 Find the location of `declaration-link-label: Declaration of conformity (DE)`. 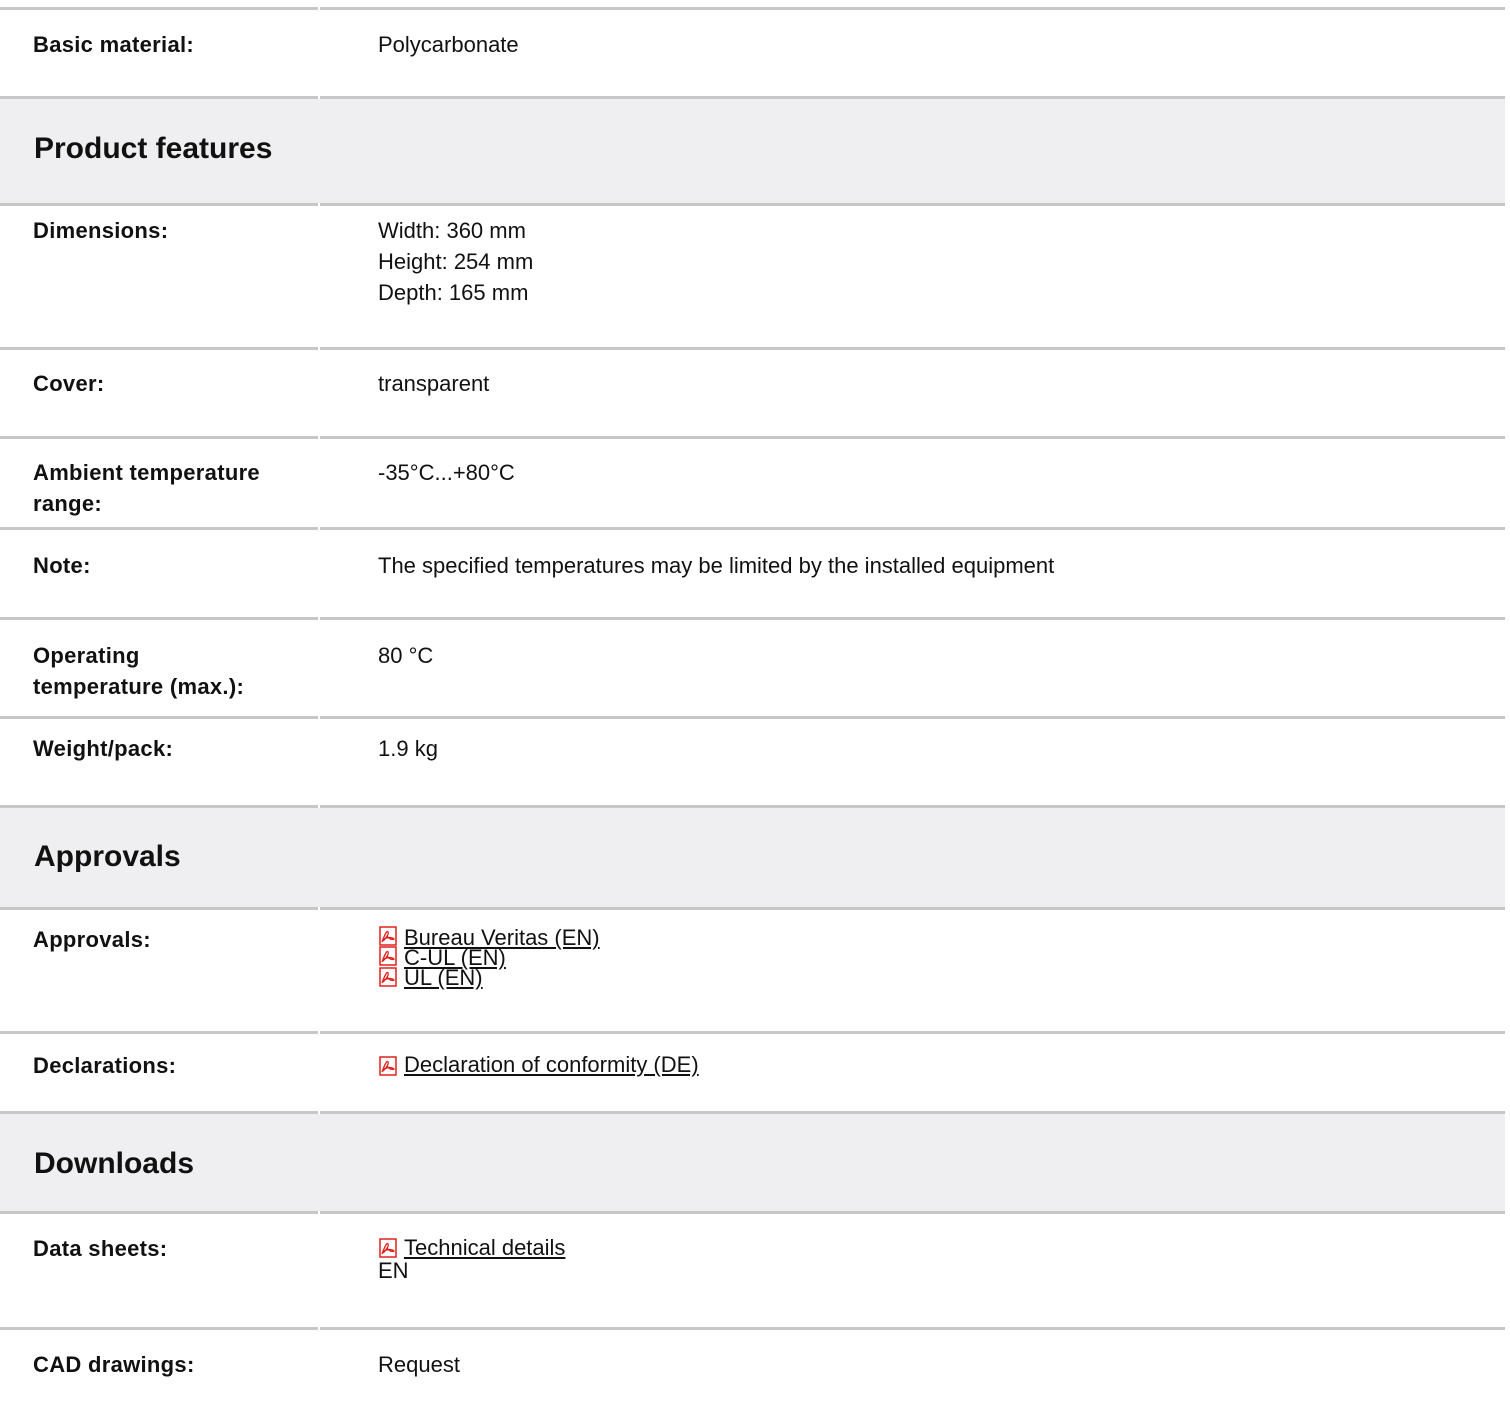

declaration-link-label: Declaration of conformity (DE) is located at coordinates (551, 1064).